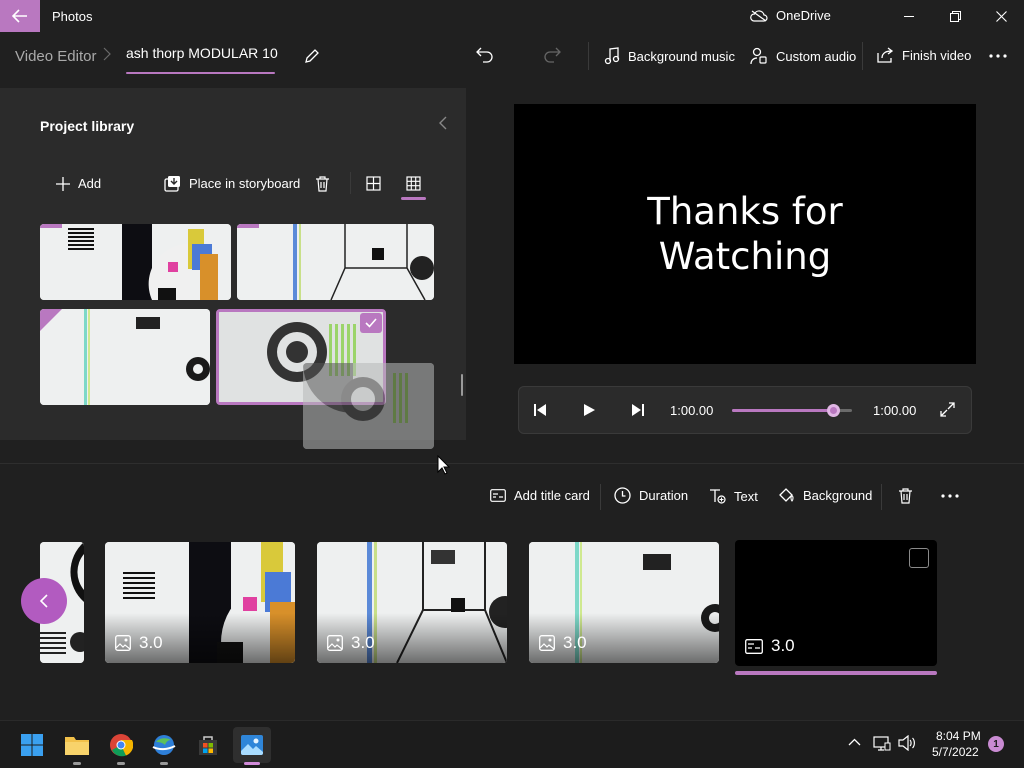 The image size is (1024, 768). I want to click on small-grid-view-button, so click(413, 183).